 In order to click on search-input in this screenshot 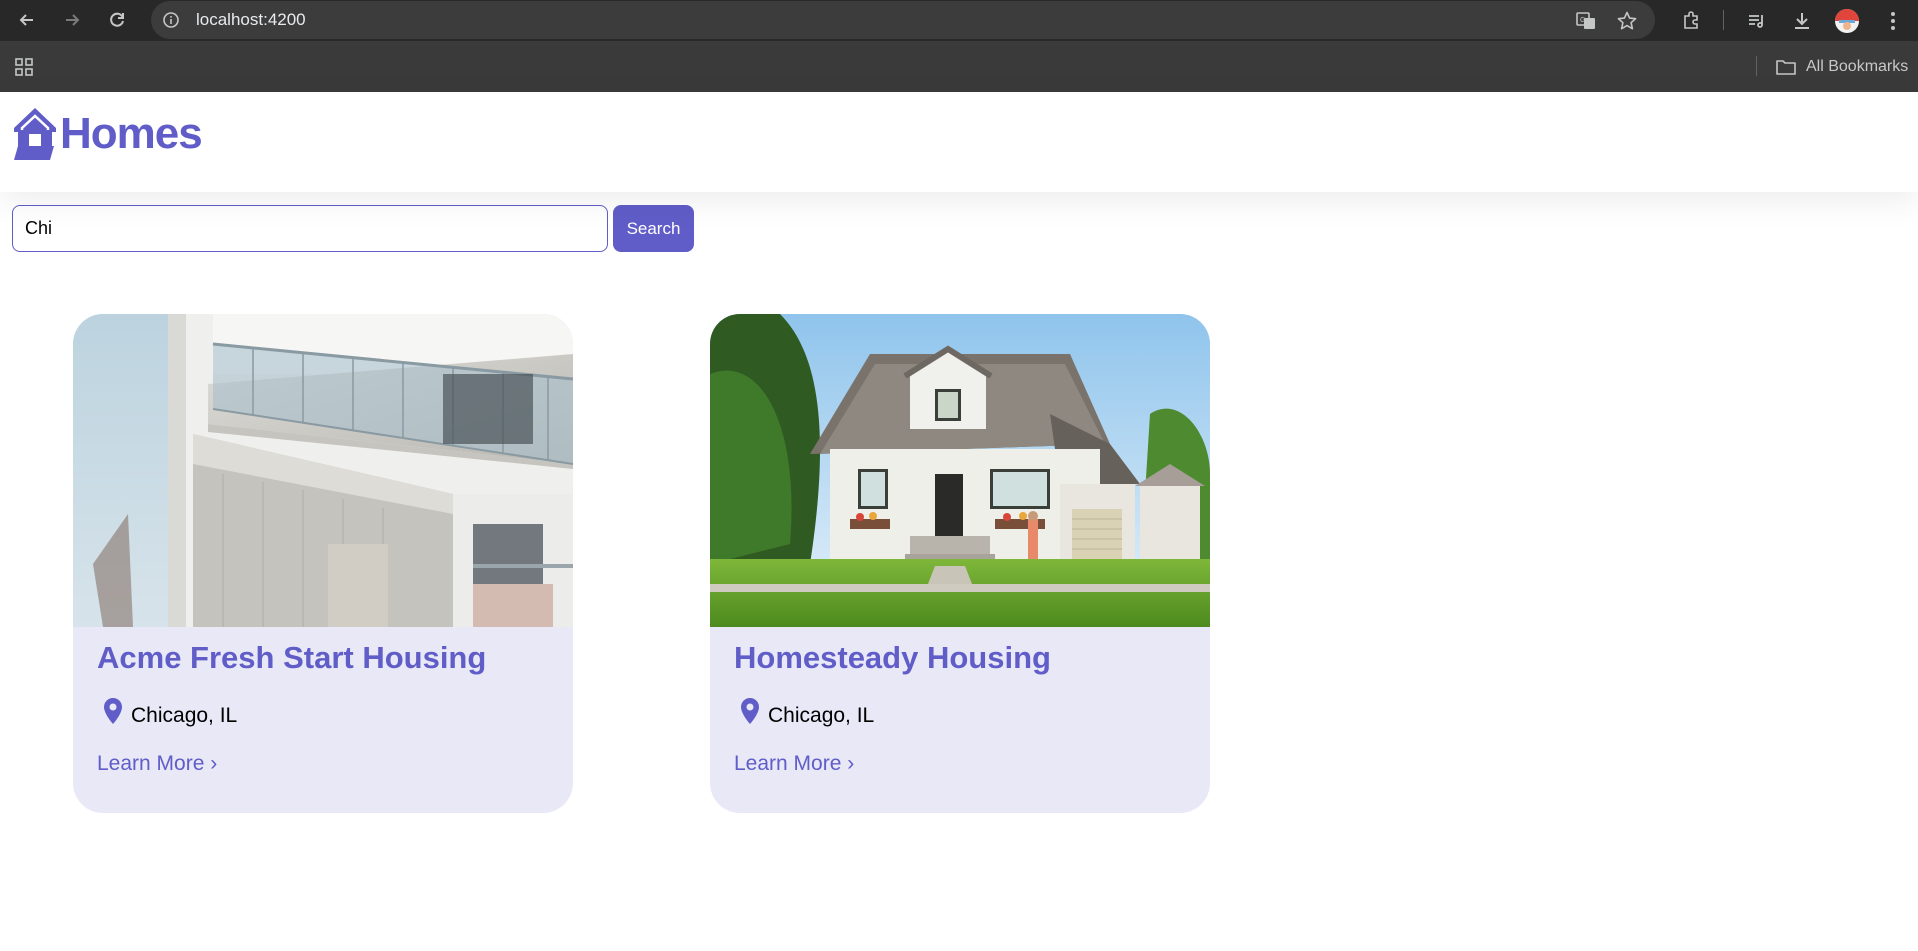, I will do `click(310, 228)`.